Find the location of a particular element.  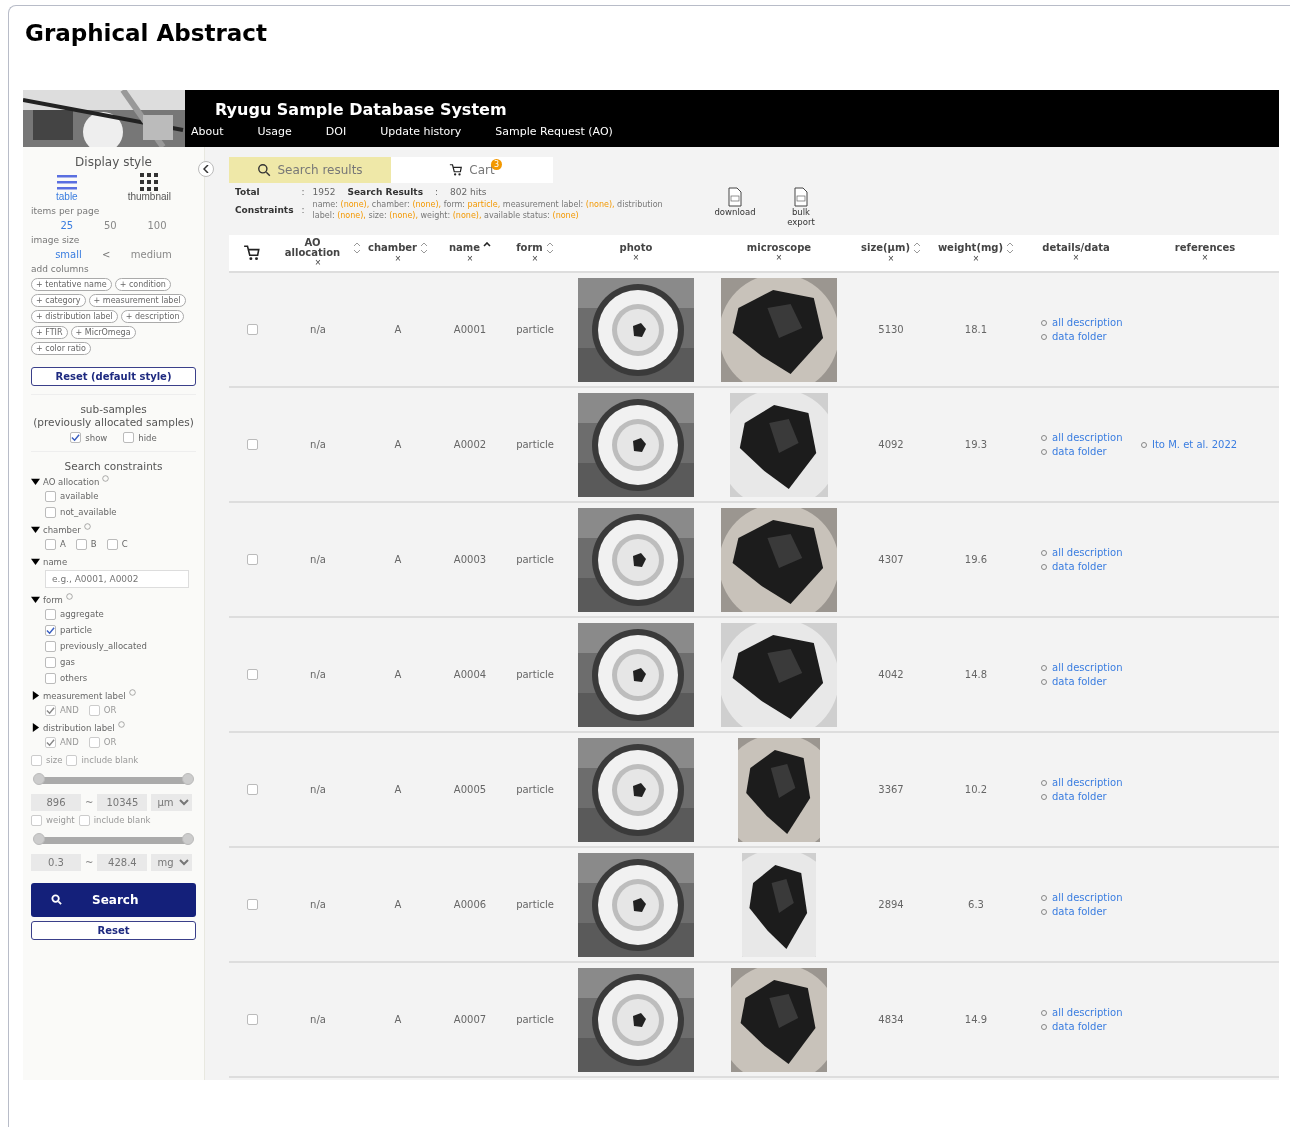

section-toggle: name is located at coordinates (49, 561).